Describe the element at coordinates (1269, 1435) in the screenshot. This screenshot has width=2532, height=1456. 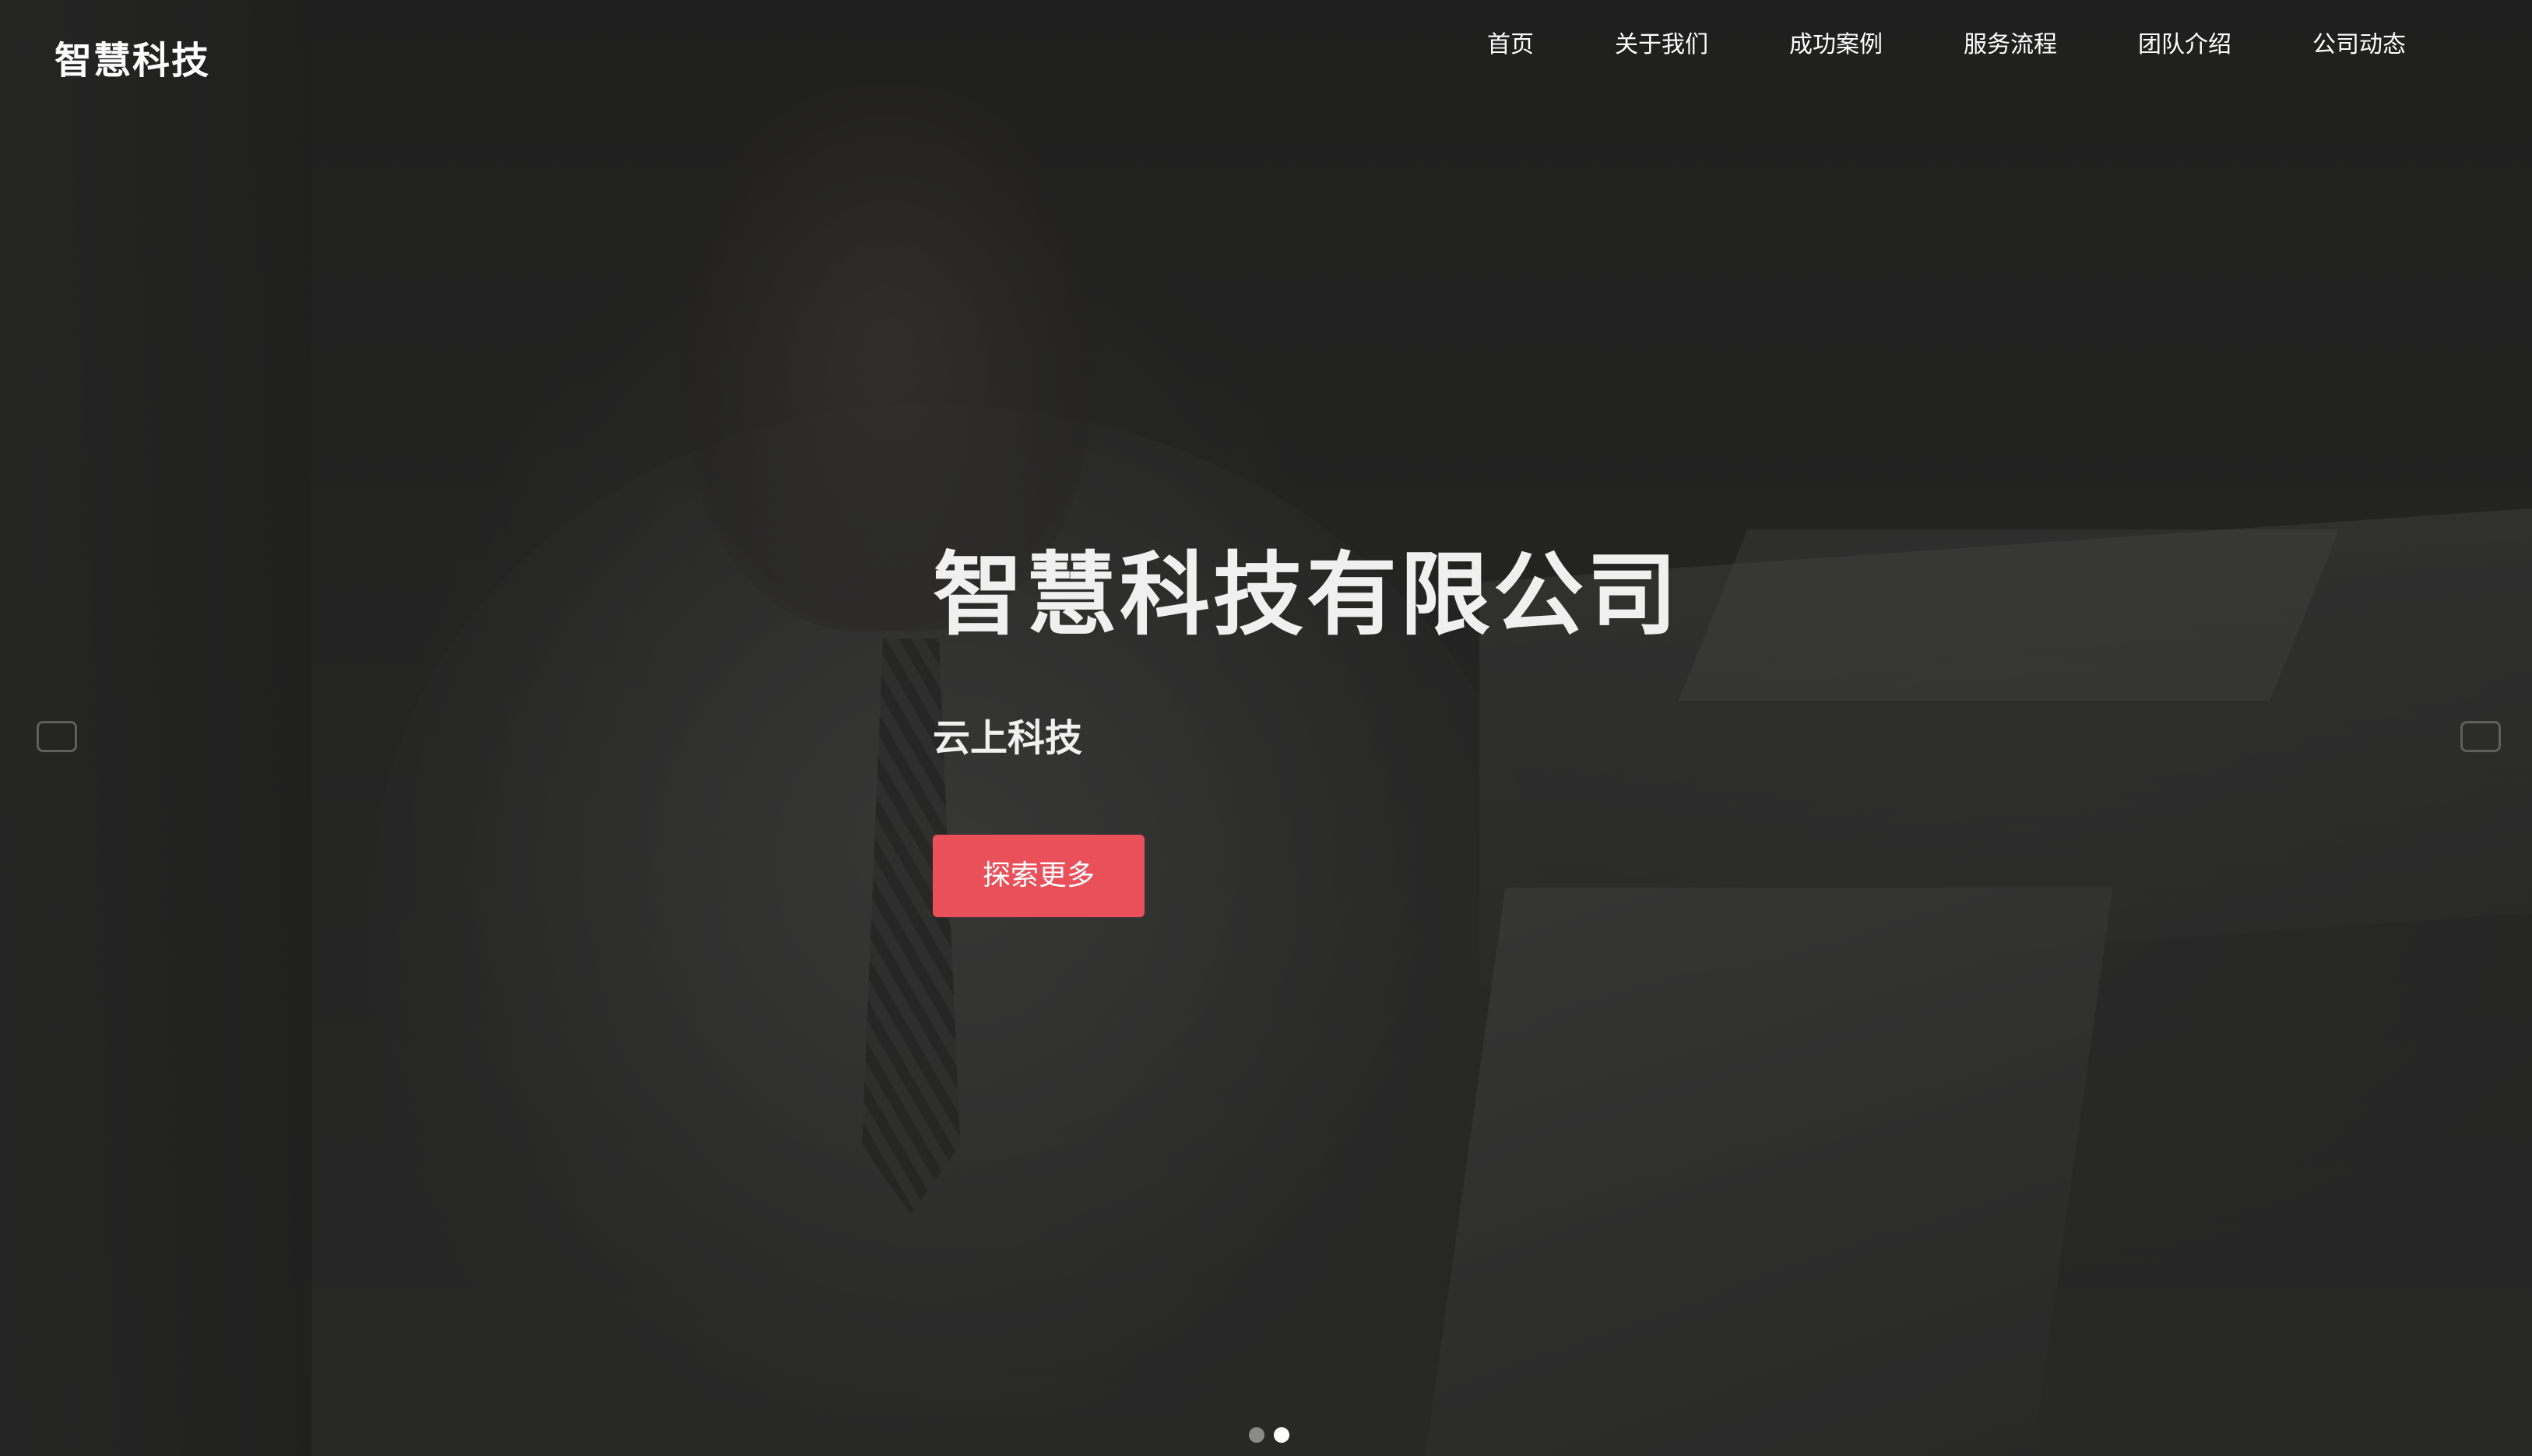
I see `carousel-dots` at that location.